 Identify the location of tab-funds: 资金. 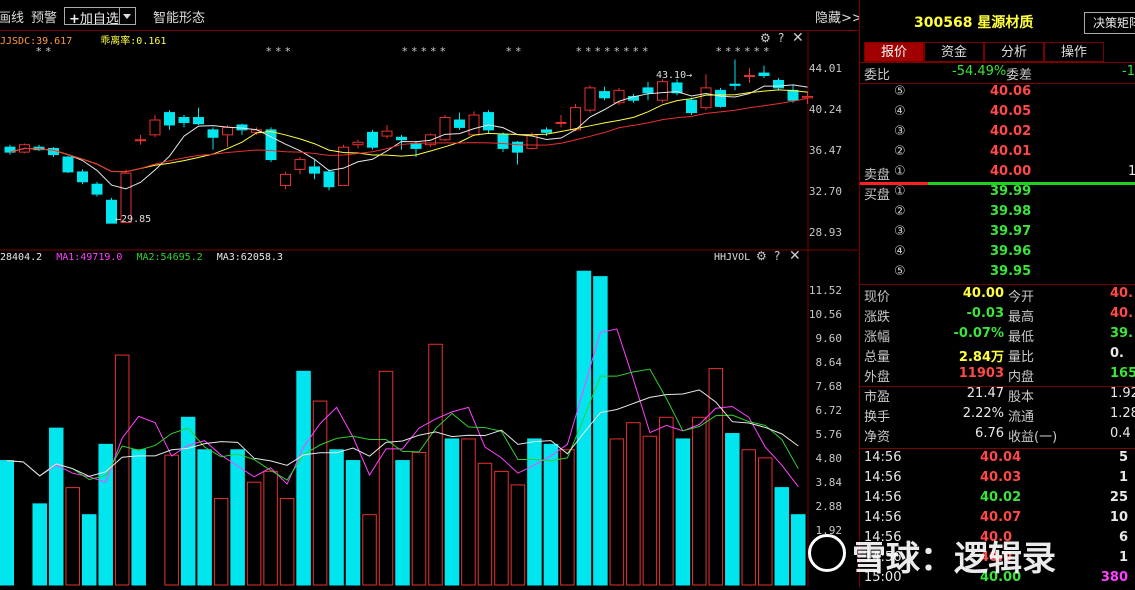
(954, 52).